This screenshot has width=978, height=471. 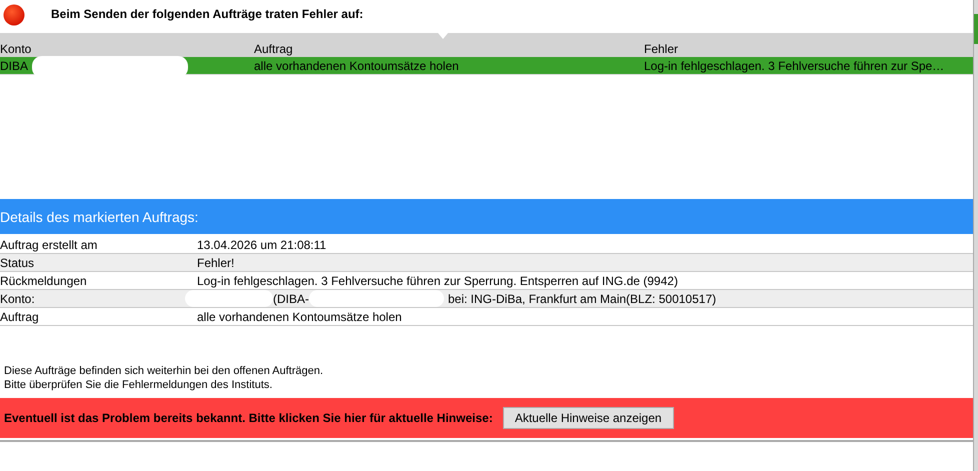 What do you see at coordinates (808, 49) in the screenshot?
I see `column-header: Fehler` at bounding box center [808, 49].